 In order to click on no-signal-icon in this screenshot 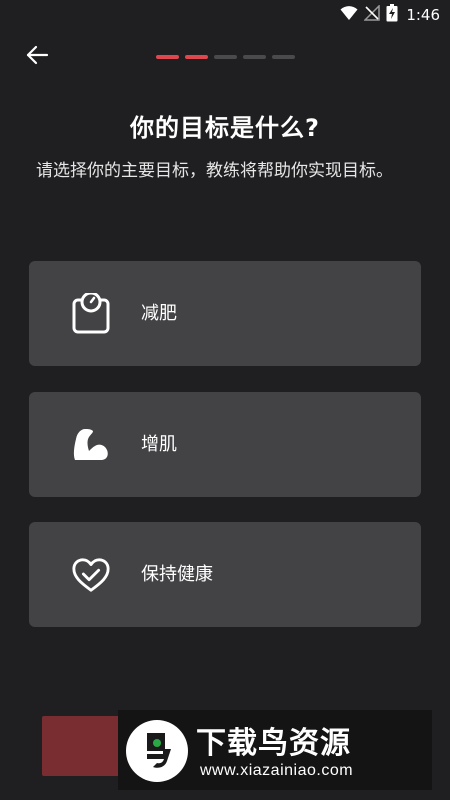, I will do `click(372, 14)`.